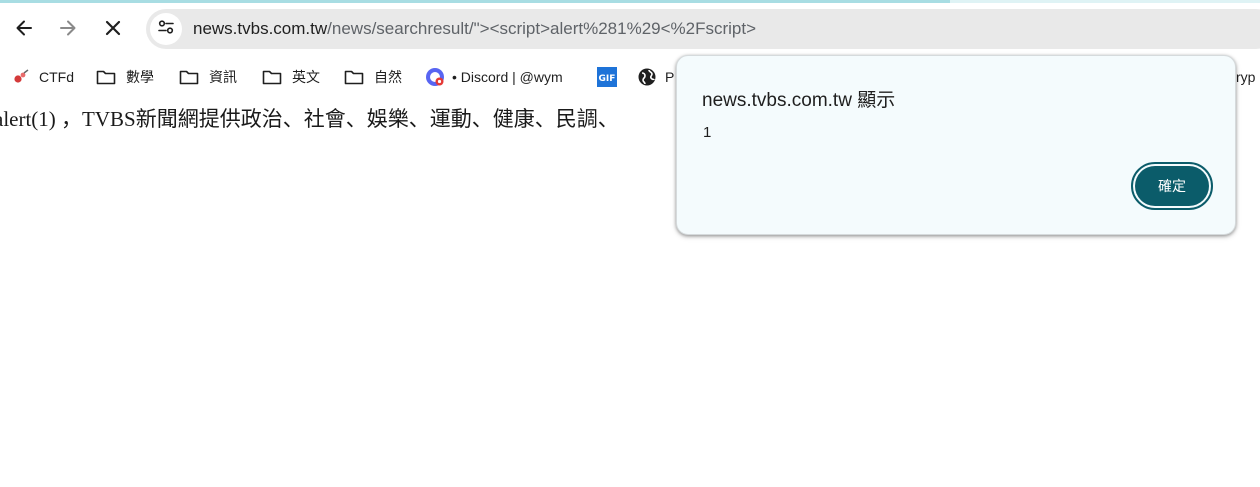 The width and height of the screenshot is (1260, 487). I want to click on ctfd-icon, so click(21, 77).